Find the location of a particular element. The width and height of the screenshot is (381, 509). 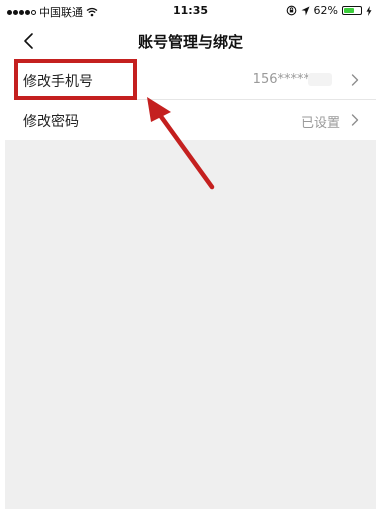

status-bar: 中国联通 11:35 62% is located at coordinates (190, 11).